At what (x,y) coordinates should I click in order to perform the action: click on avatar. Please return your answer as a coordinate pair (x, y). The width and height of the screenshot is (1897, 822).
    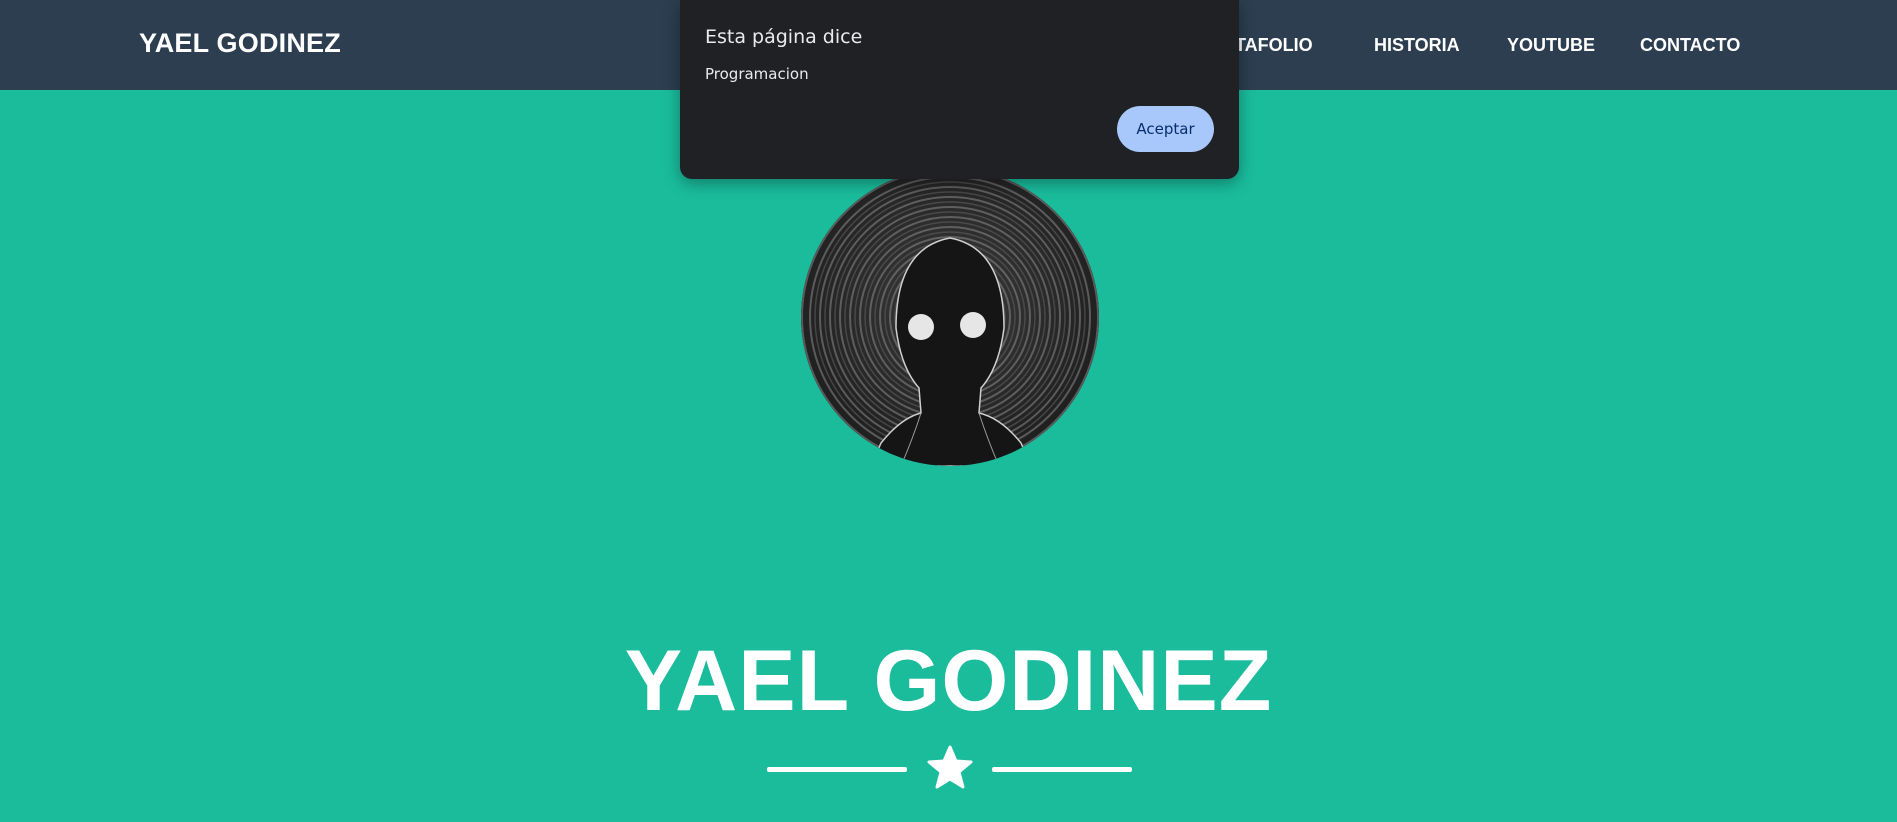
    Looking at the image, I should click on (950, 317).